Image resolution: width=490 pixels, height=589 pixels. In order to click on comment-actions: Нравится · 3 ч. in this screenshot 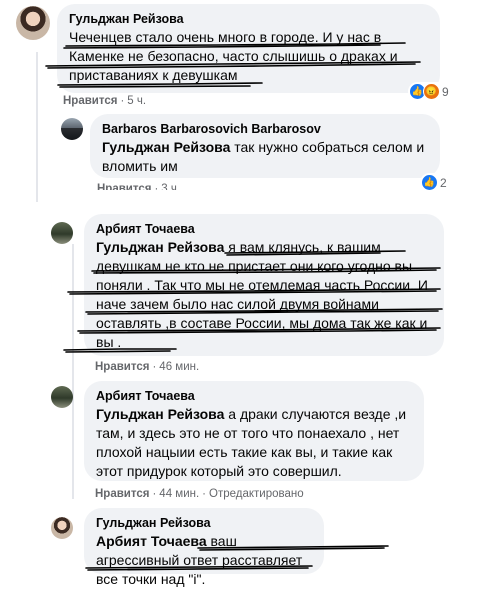, I will do `click(139, 189)`.